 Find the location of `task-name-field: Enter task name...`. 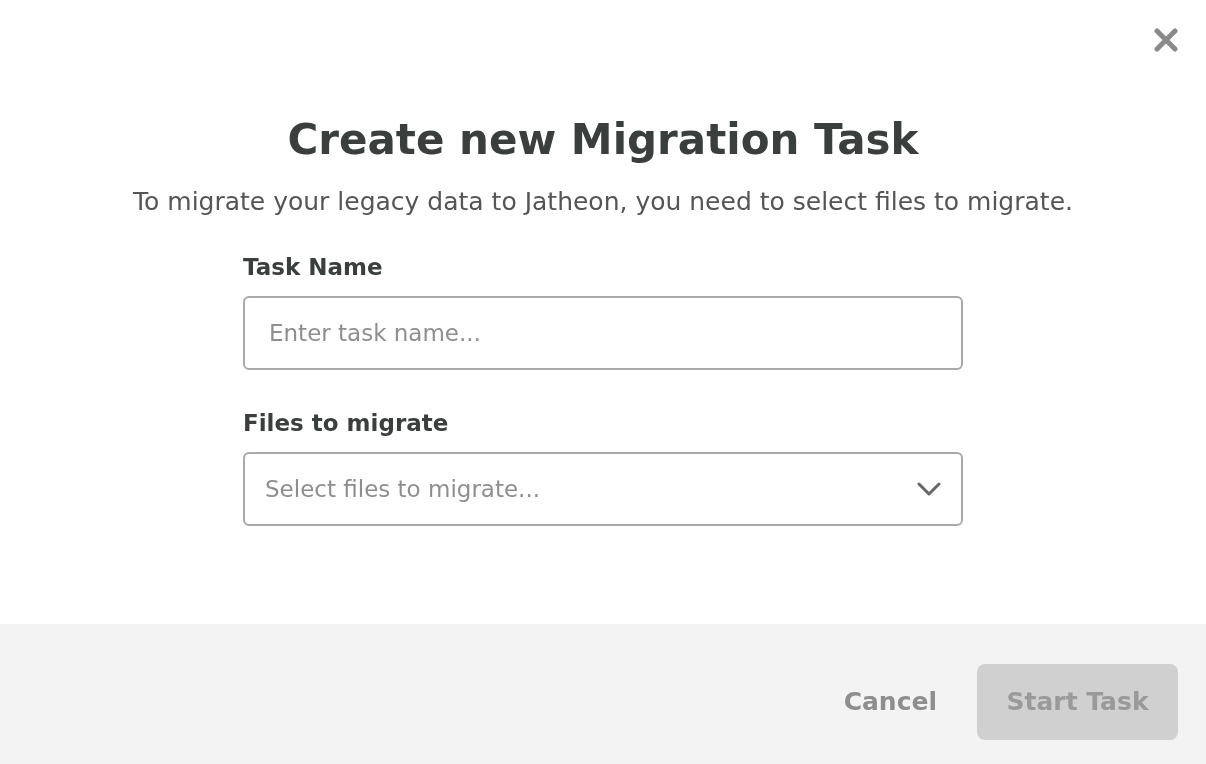

task-name-field: Enter task name... is located at coordinates (603, 333).